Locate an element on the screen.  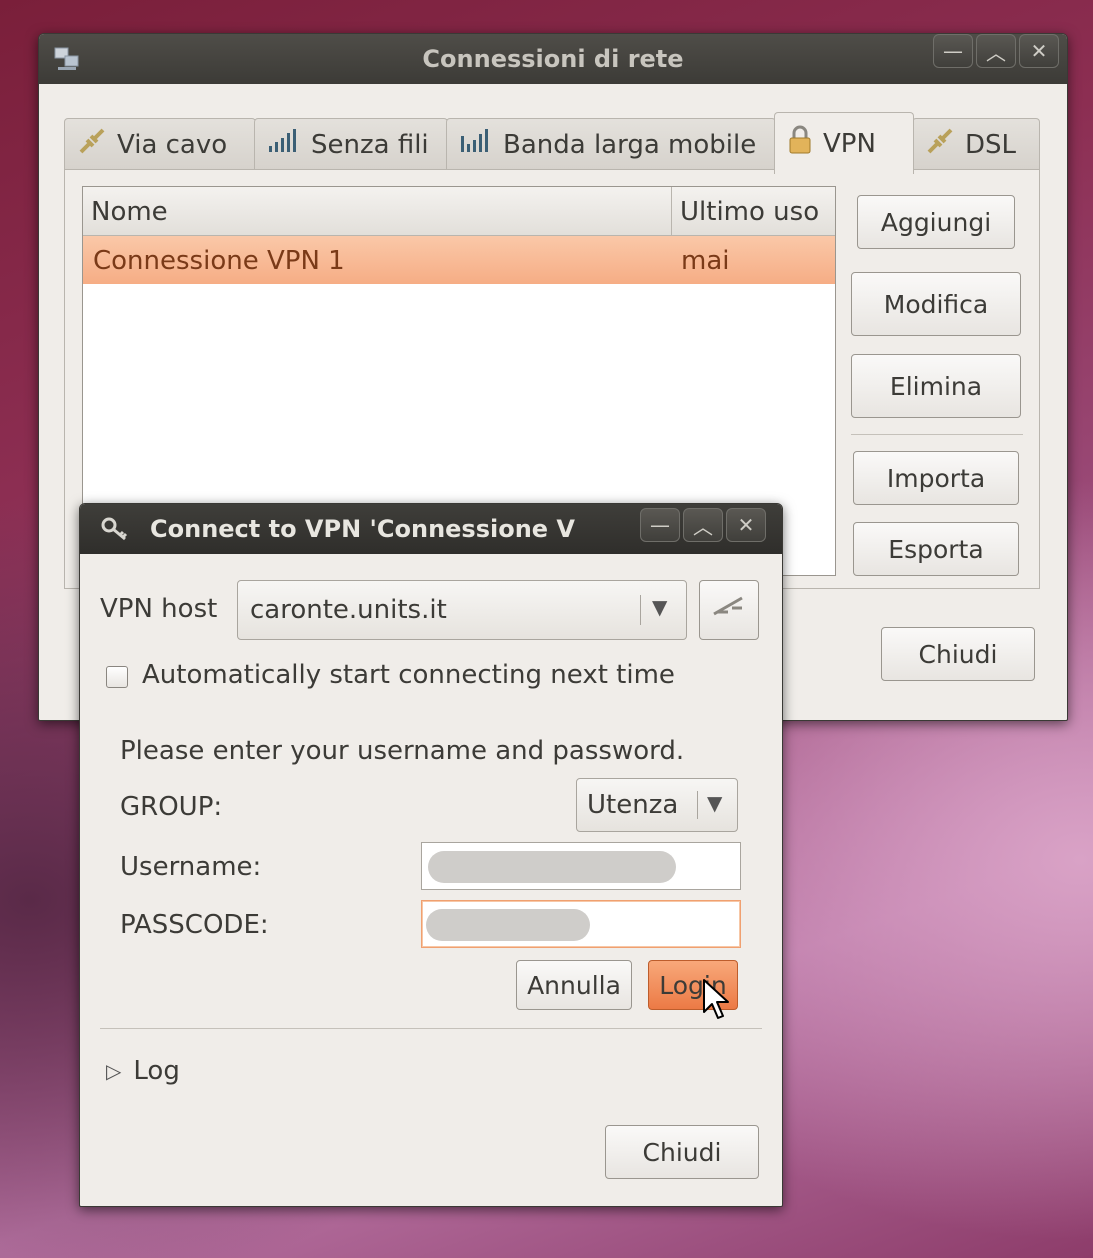
column-header-label: Ultimo uso is located at coordinates (750, 212).